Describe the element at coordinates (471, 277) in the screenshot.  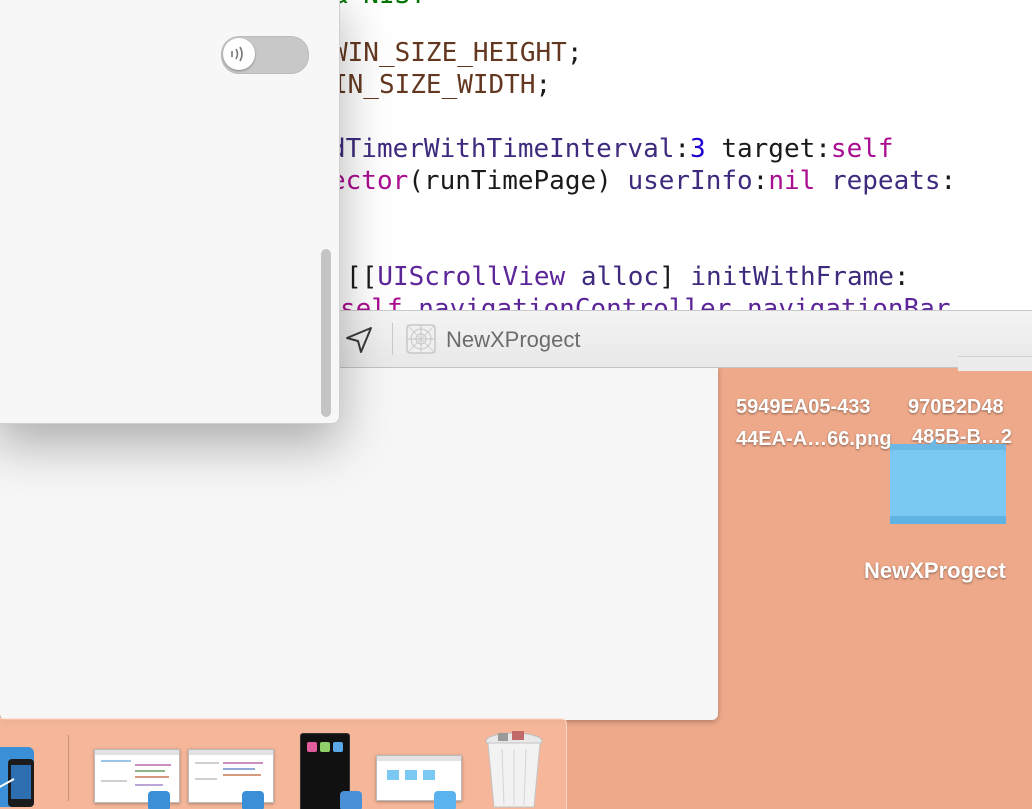
I see `code-token: UIScrollView` at that location.